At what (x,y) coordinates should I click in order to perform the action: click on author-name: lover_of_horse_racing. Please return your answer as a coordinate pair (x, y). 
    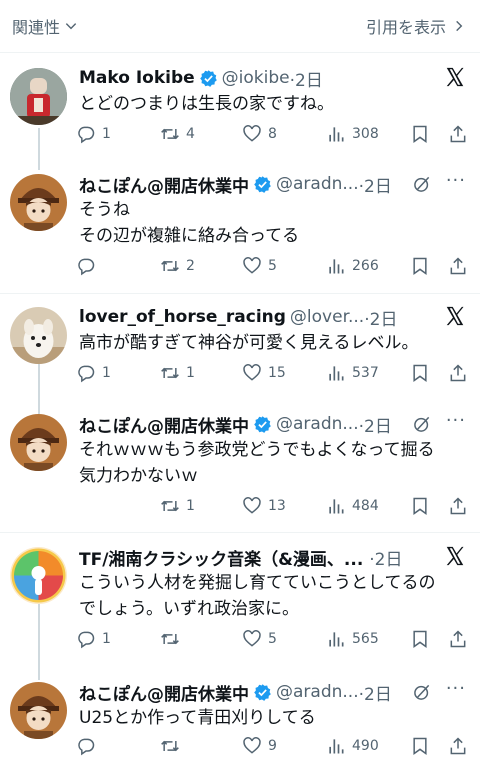
    Looking at the image, I should click on (182, 317).